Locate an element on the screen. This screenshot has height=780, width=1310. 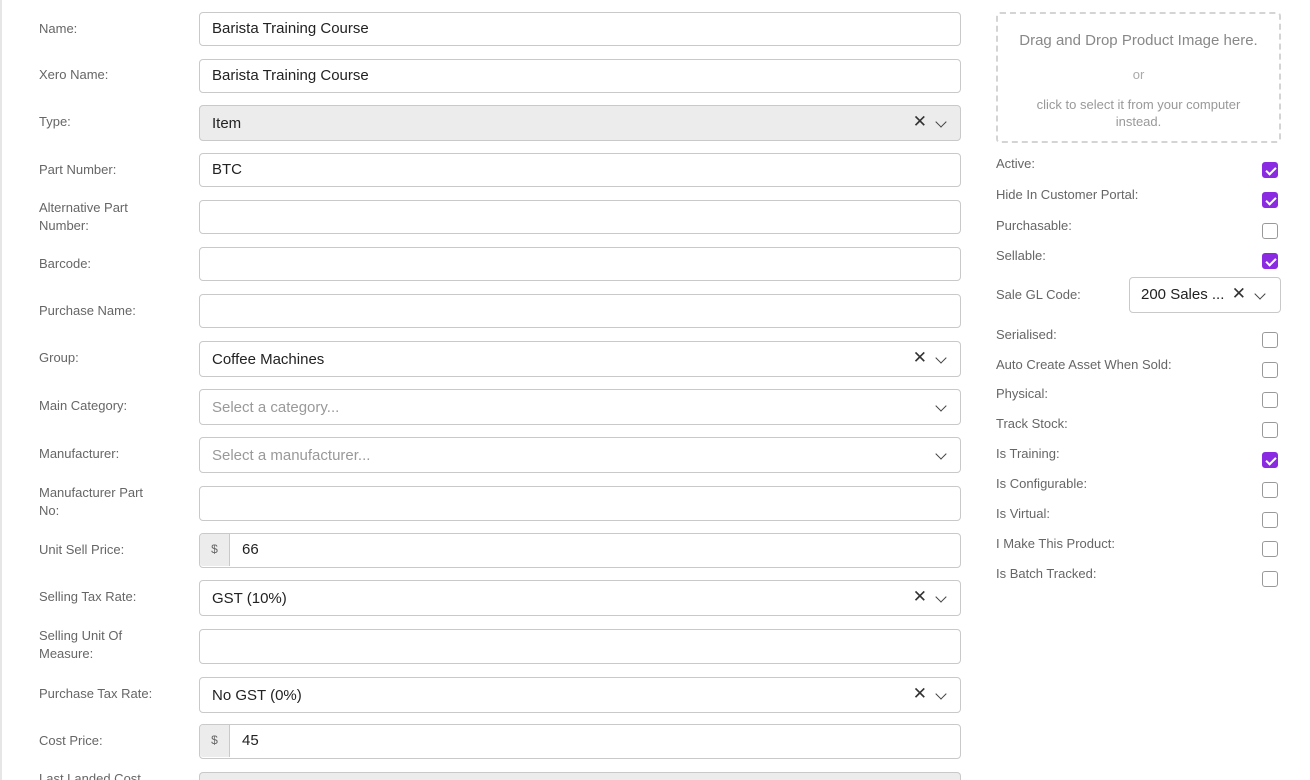
physical-checkbox is located at coordinates (1270, 400).